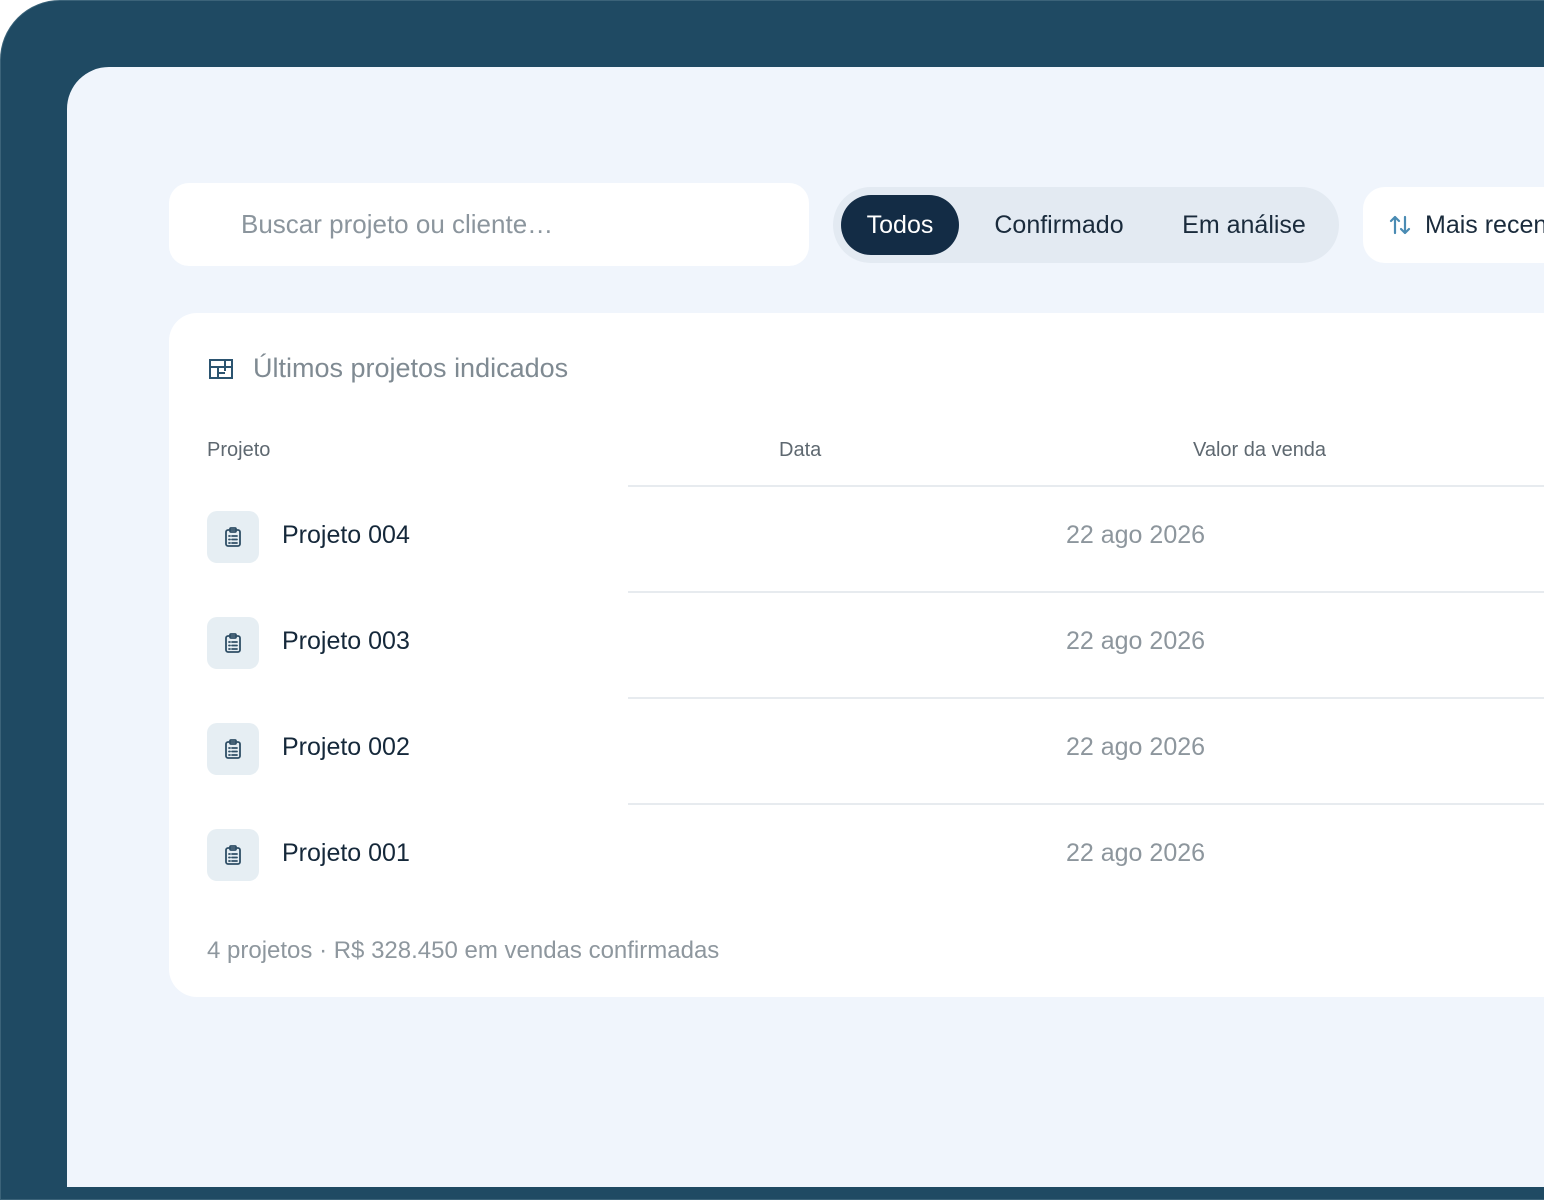 The height and width of the screenshot is (1200, 1544). What do you see at coordinates (856, 644) in the screenshot?
I see `table-row: Projeto 003 22 ago 2026` at bounding box center [856, 644].